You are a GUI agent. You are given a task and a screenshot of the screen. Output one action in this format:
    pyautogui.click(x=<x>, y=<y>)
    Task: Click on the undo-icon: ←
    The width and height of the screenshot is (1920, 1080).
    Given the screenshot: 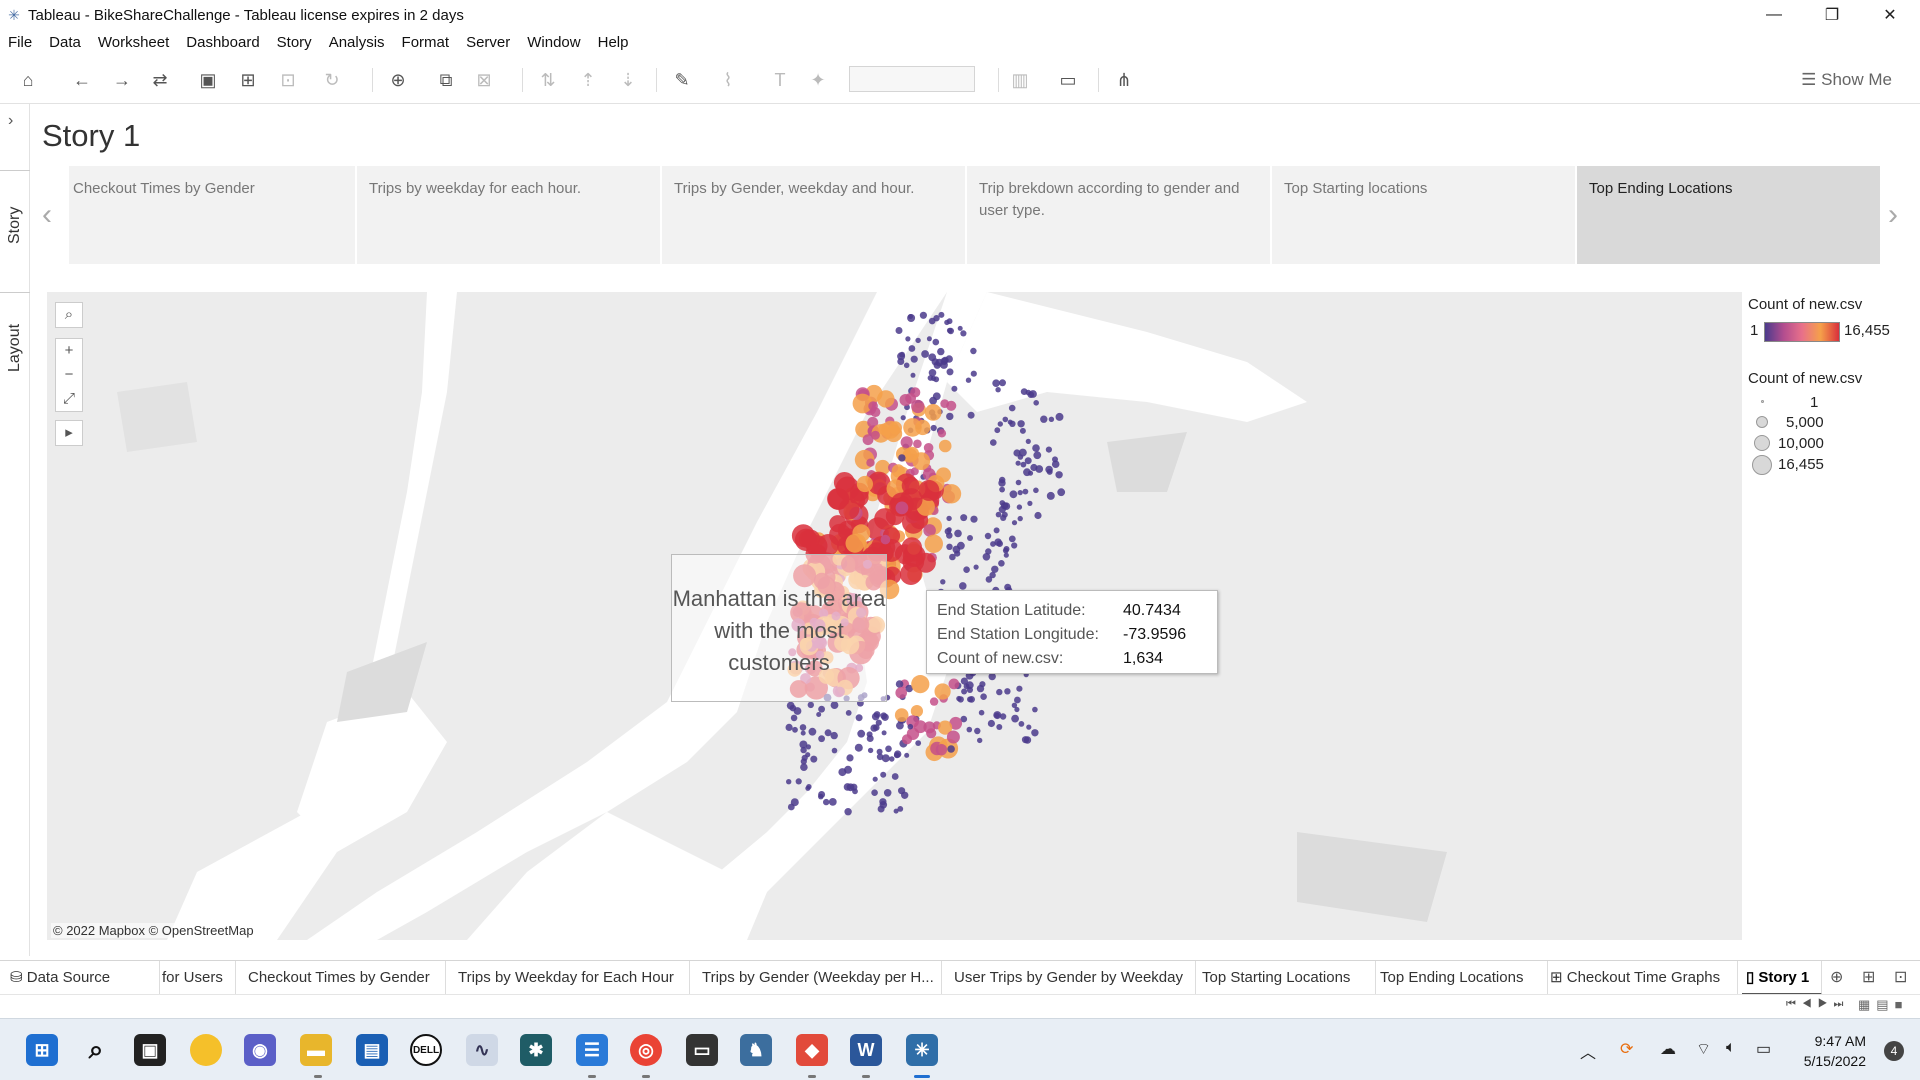 What is the action you would take?
    pyautogui.click(x=82, y=80)
    